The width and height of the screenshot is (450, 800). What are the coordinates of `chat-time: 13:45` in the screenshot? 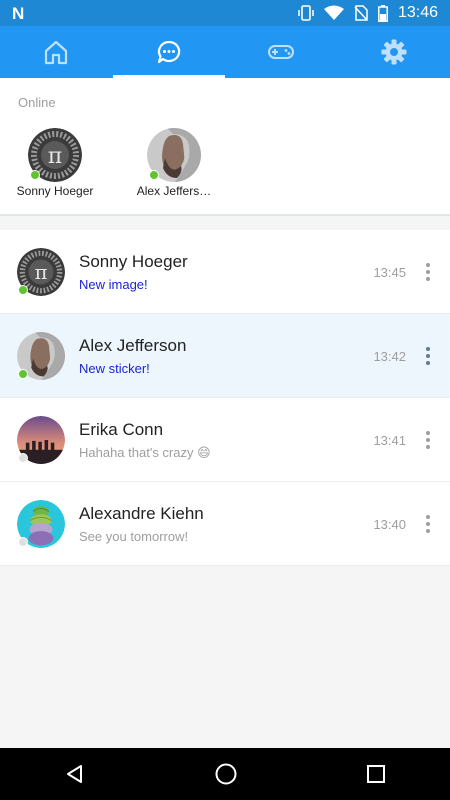 It's located at (389, 272).